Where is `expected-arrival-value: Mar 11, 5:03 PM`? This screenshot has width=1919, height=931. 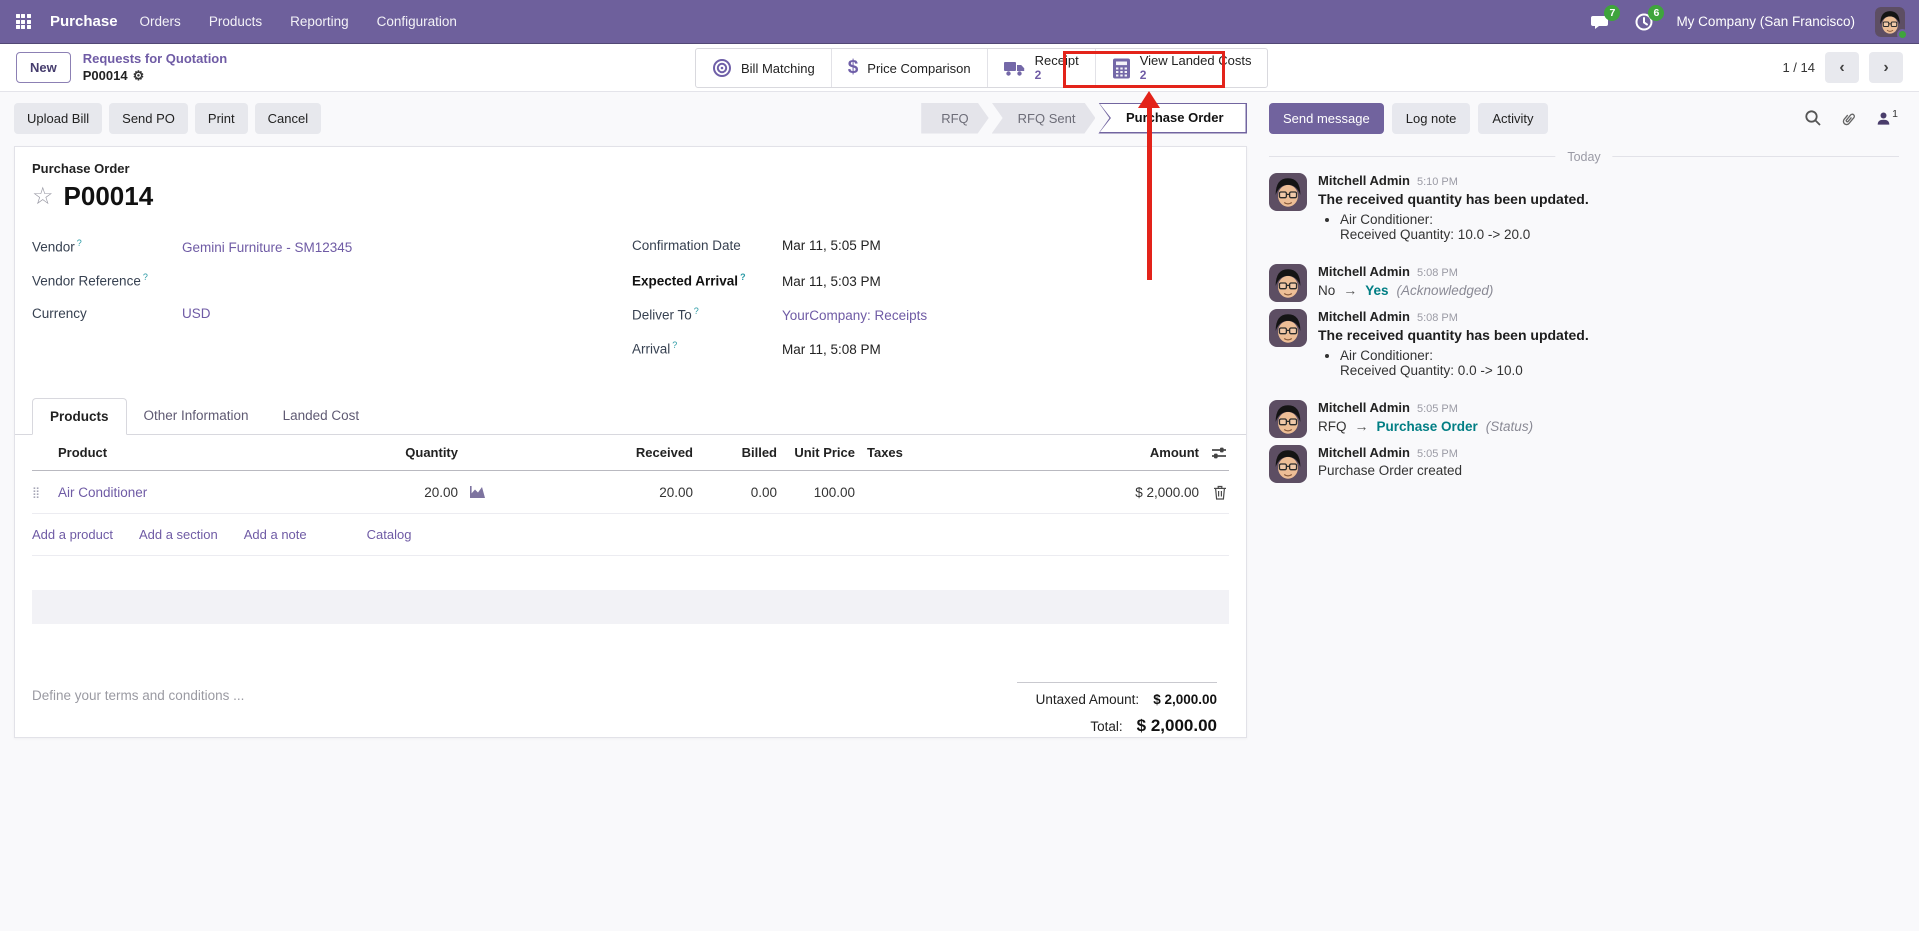
expected-arrival-value: Mar 11, 5:03 PM is located at coordinates (831, 281).